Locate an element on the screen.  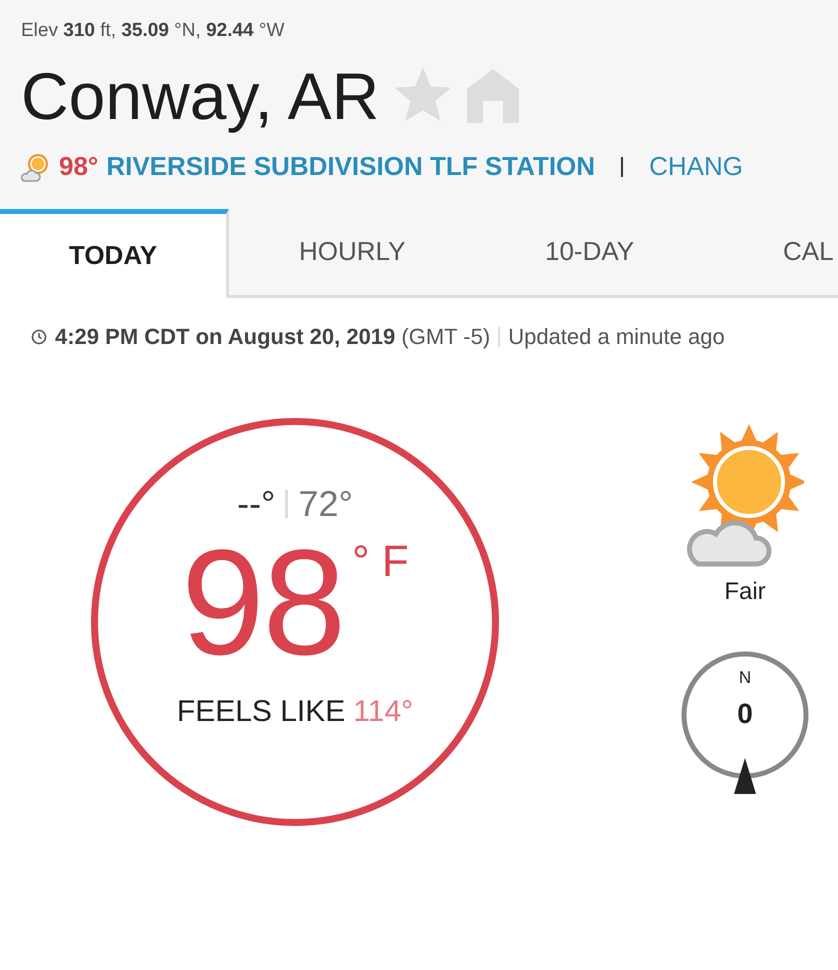
updated-text: Updated a minute ago is located at coordinates (616, 337).